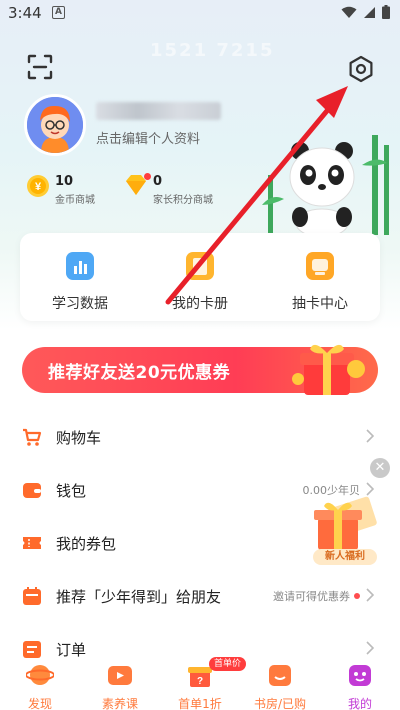 Image resolution: width=400 pixels, height=710 pixels. I want to click on cartoon-boy-avatar-icon, so click(55, 125).